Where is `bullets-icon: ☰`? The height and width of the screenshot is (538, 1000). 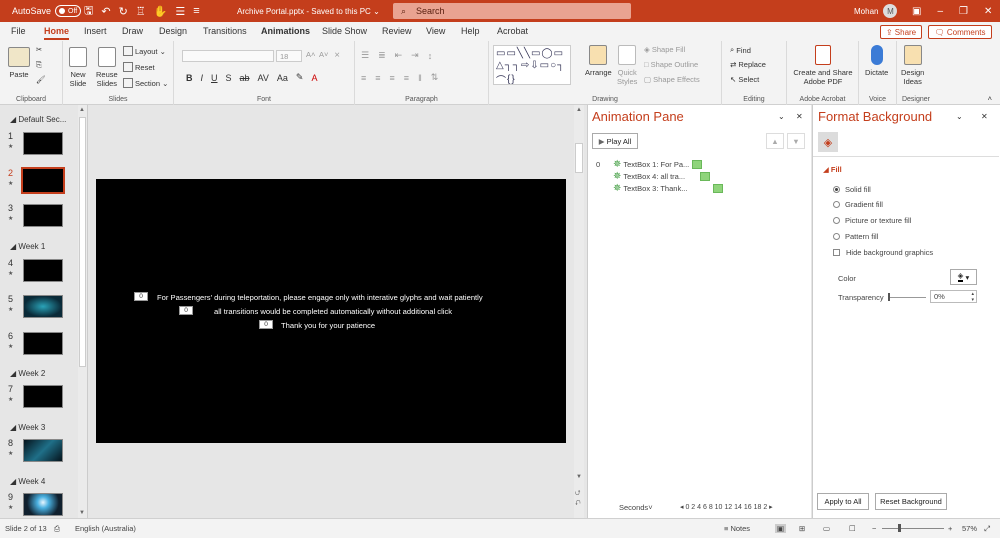 bullets-icon: ☰ is located at coordinates (365, 55).